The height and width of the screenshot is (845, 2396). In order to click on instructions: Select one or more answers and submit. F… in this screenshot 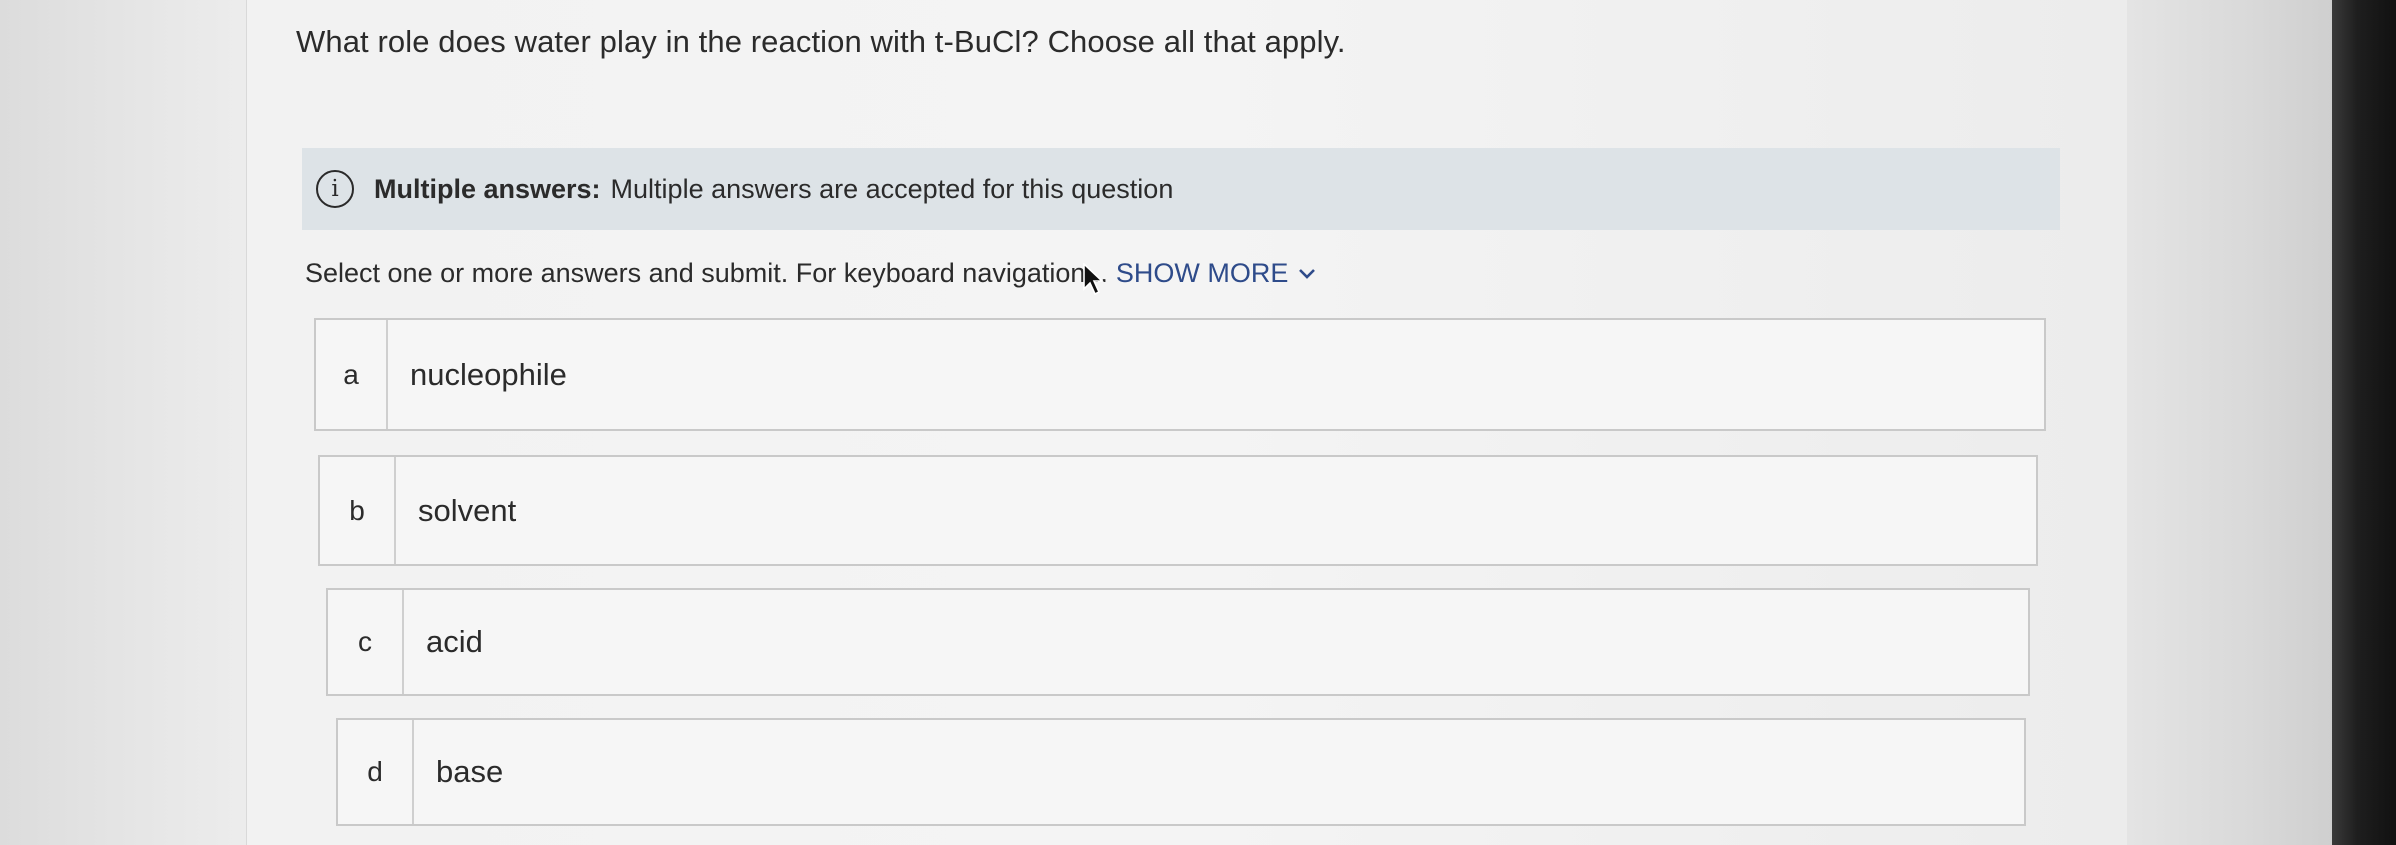, I will do `click(810, 273)`.